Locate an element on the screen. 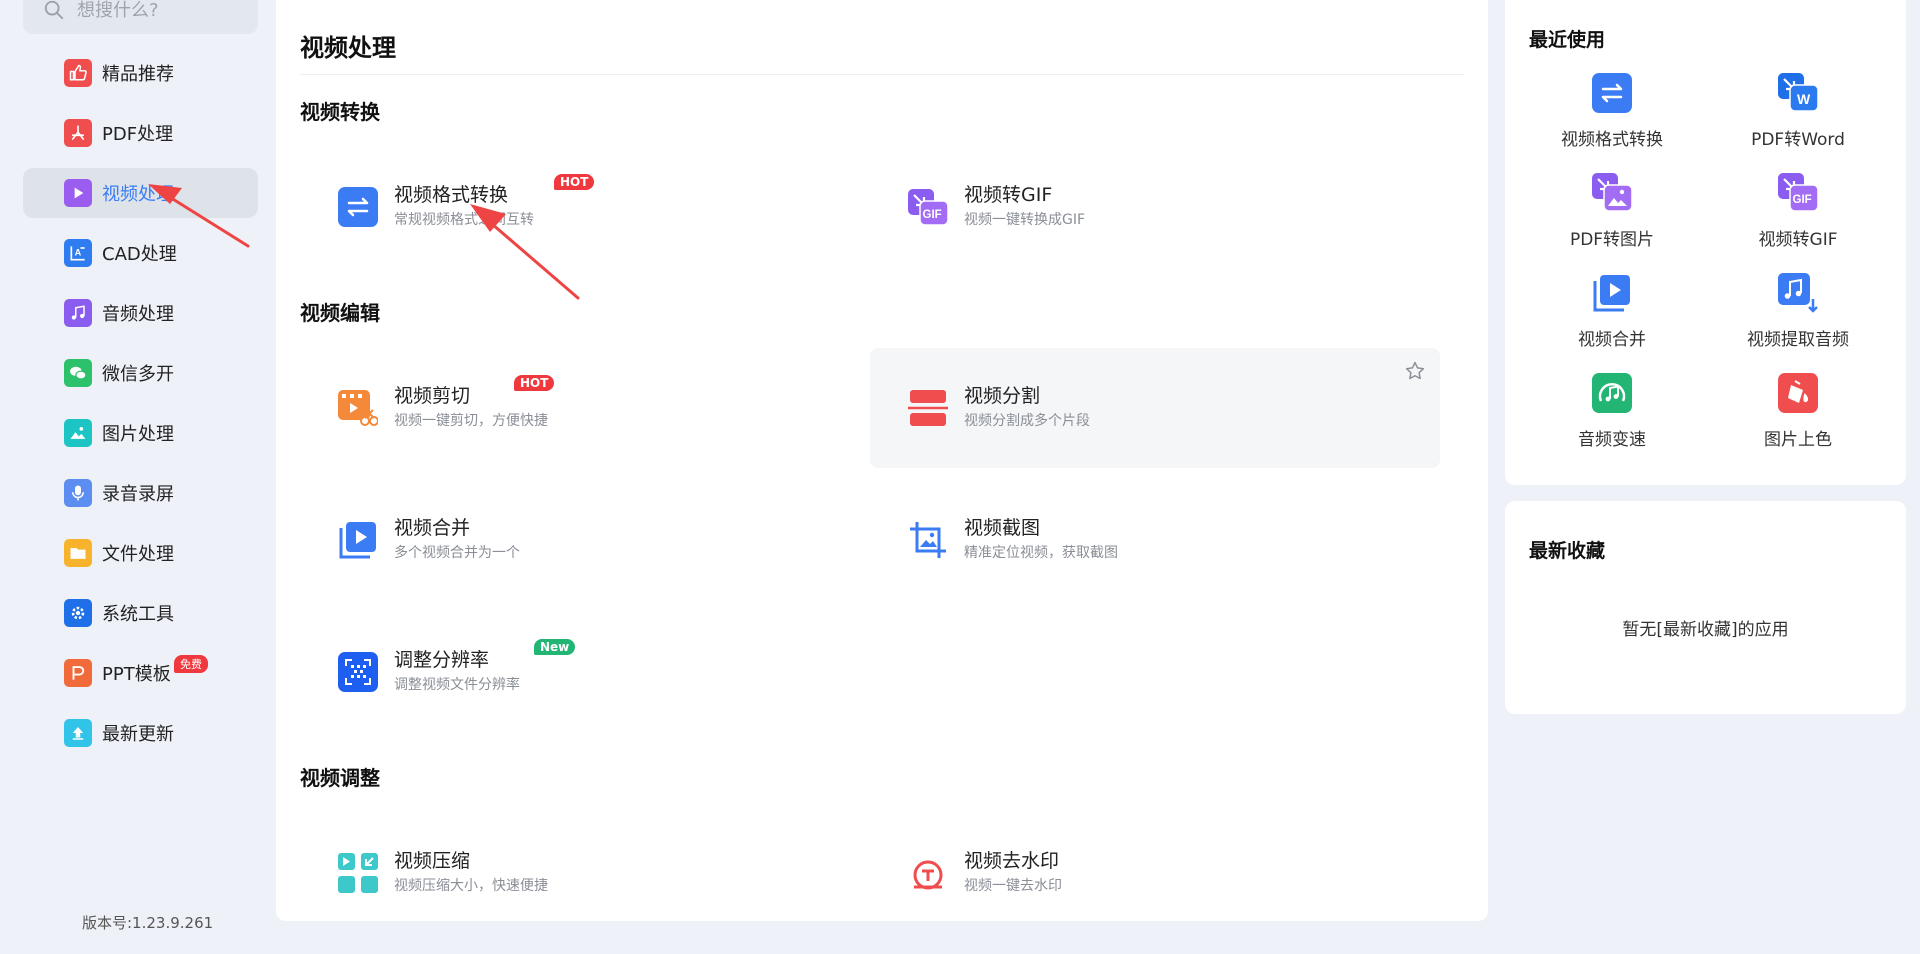 This screenshot has height=954, width=1920. image-colorize-icon is located at coordinates (1798, 393).